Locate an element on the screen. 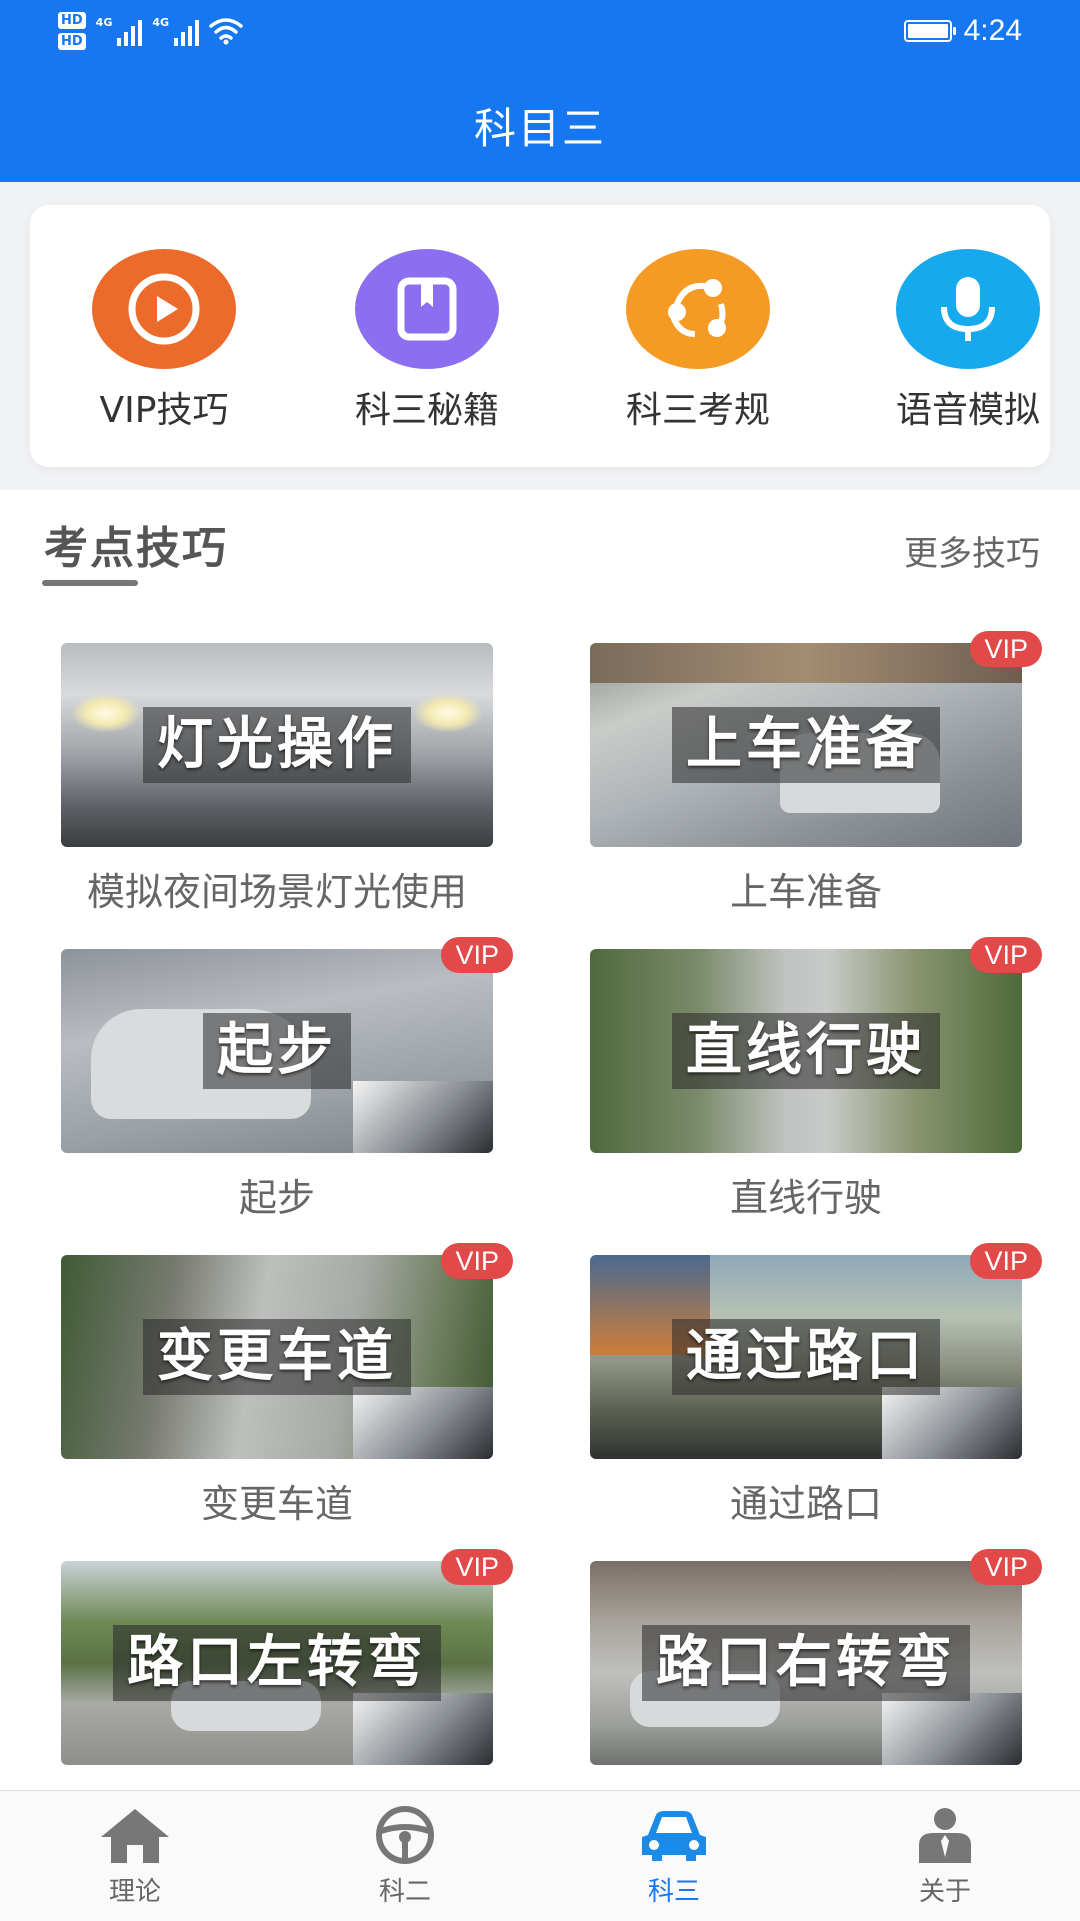 This screenshot has width=1080, height=1921. car-icon is located at coordinates (674, 1836).